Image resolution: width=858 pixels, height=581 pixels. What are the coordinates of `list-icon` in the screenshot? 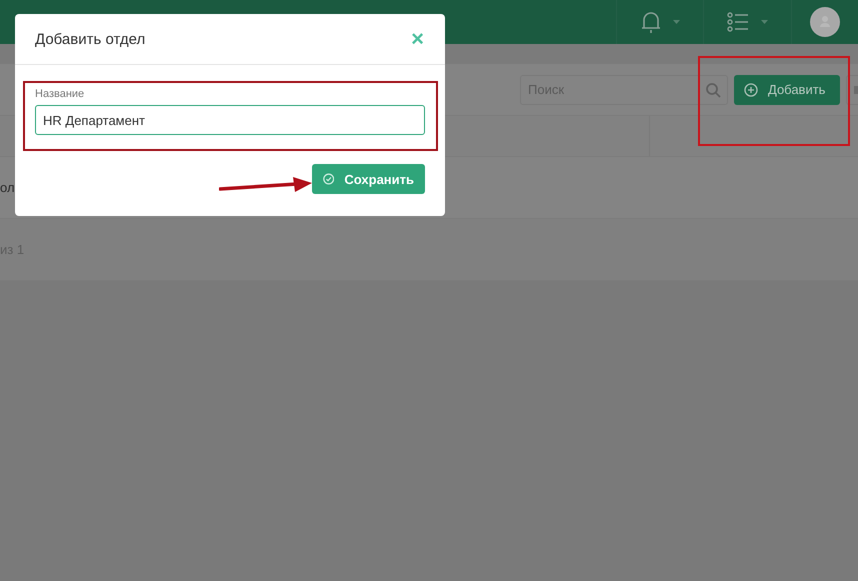 It's located at (738, 22).